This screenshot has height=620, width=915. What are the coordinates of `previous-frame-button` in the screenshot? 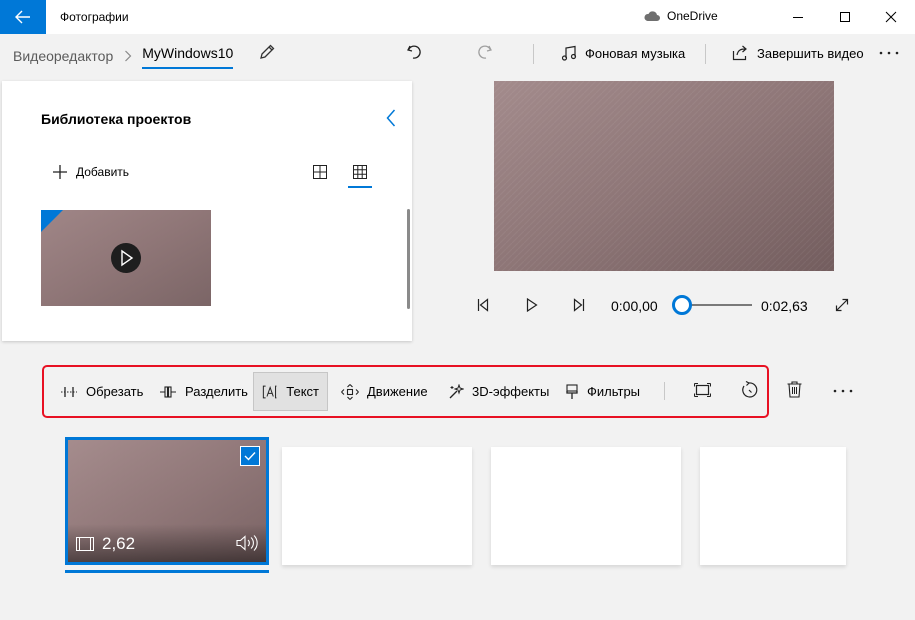 It's located at (483, 305).